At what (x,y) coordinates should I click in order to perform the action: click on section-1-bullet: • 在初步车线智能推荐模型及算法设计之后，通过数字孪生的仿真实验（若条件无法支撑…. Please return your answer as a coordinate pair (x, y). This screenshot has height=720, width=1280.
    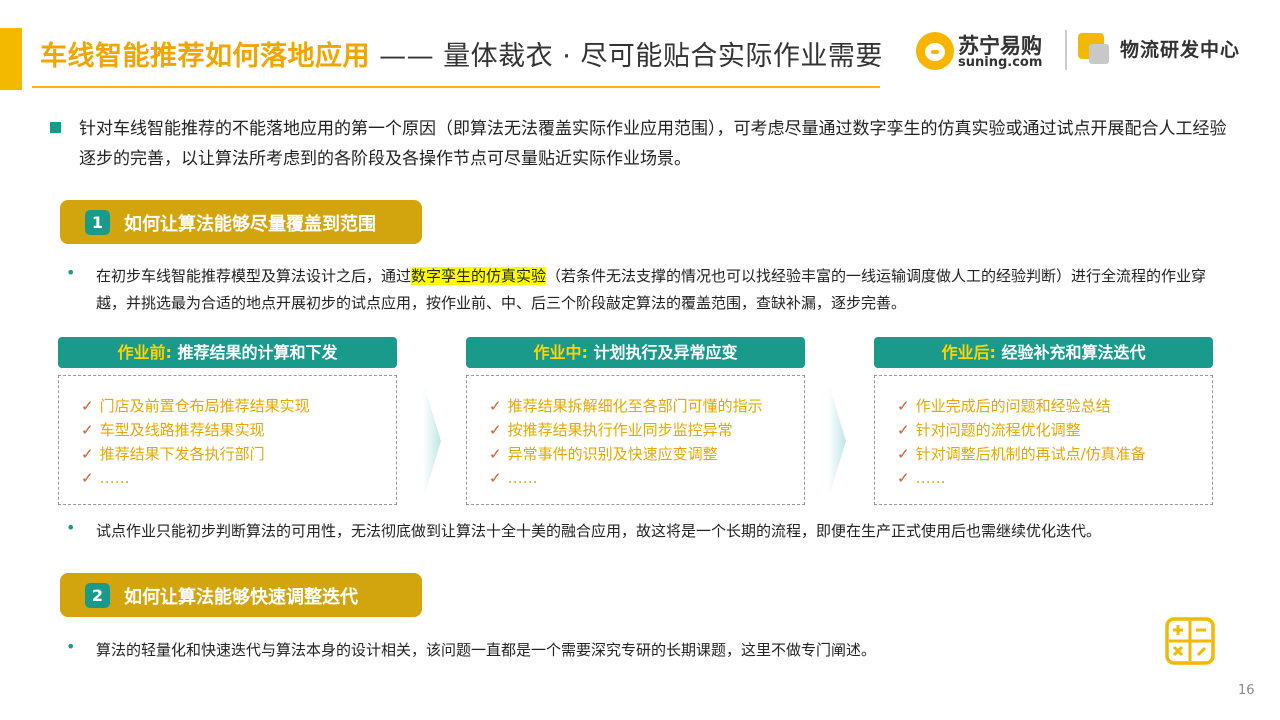
    Looking at the image, I should click on (641, 290).